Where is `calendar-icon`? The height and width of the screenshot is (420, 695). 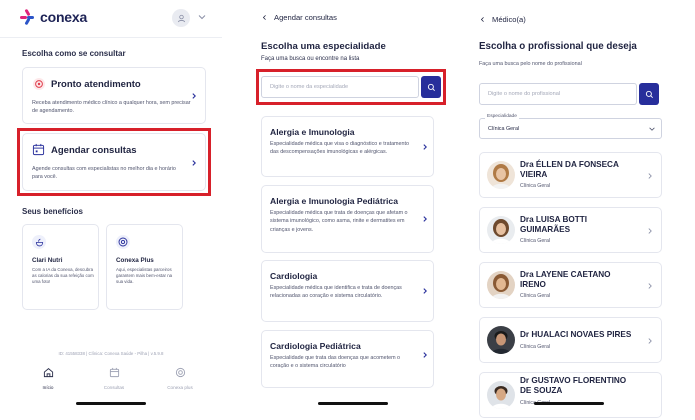 calendar-icon is located at coordinates (114, 372).